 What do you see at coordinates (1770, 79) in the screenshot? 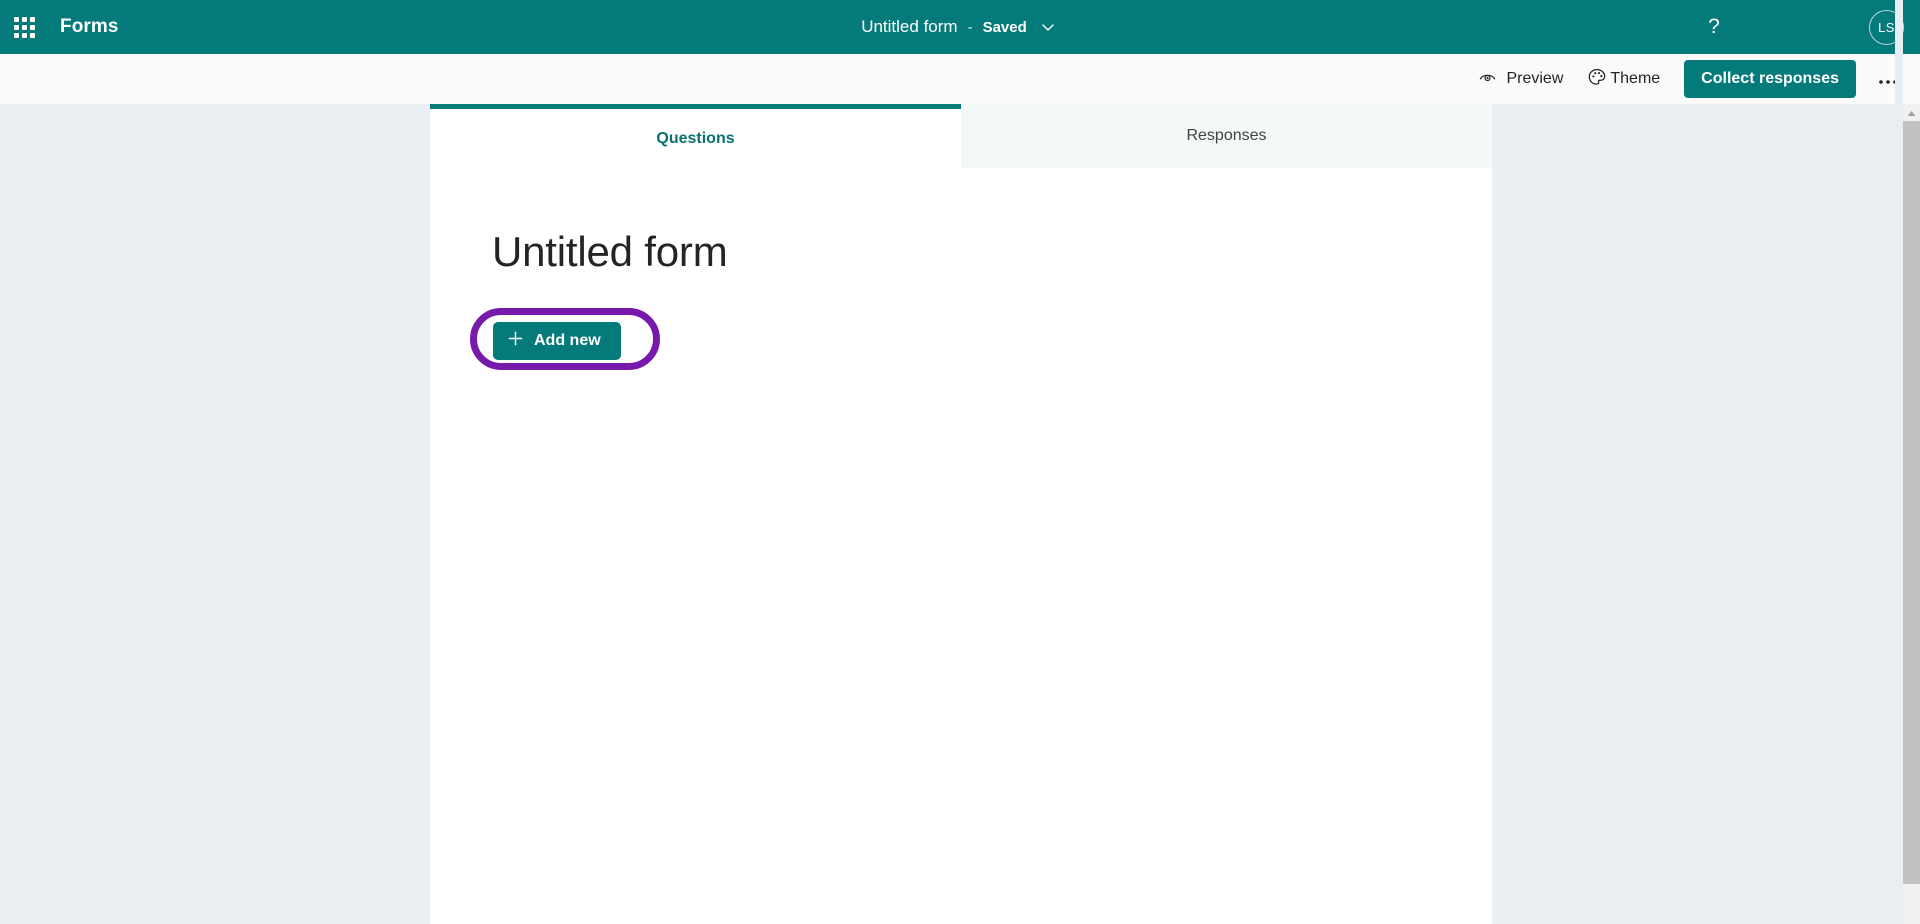
I see `collect-responses-button: Collect responses` at bounding box center [1770, 79].